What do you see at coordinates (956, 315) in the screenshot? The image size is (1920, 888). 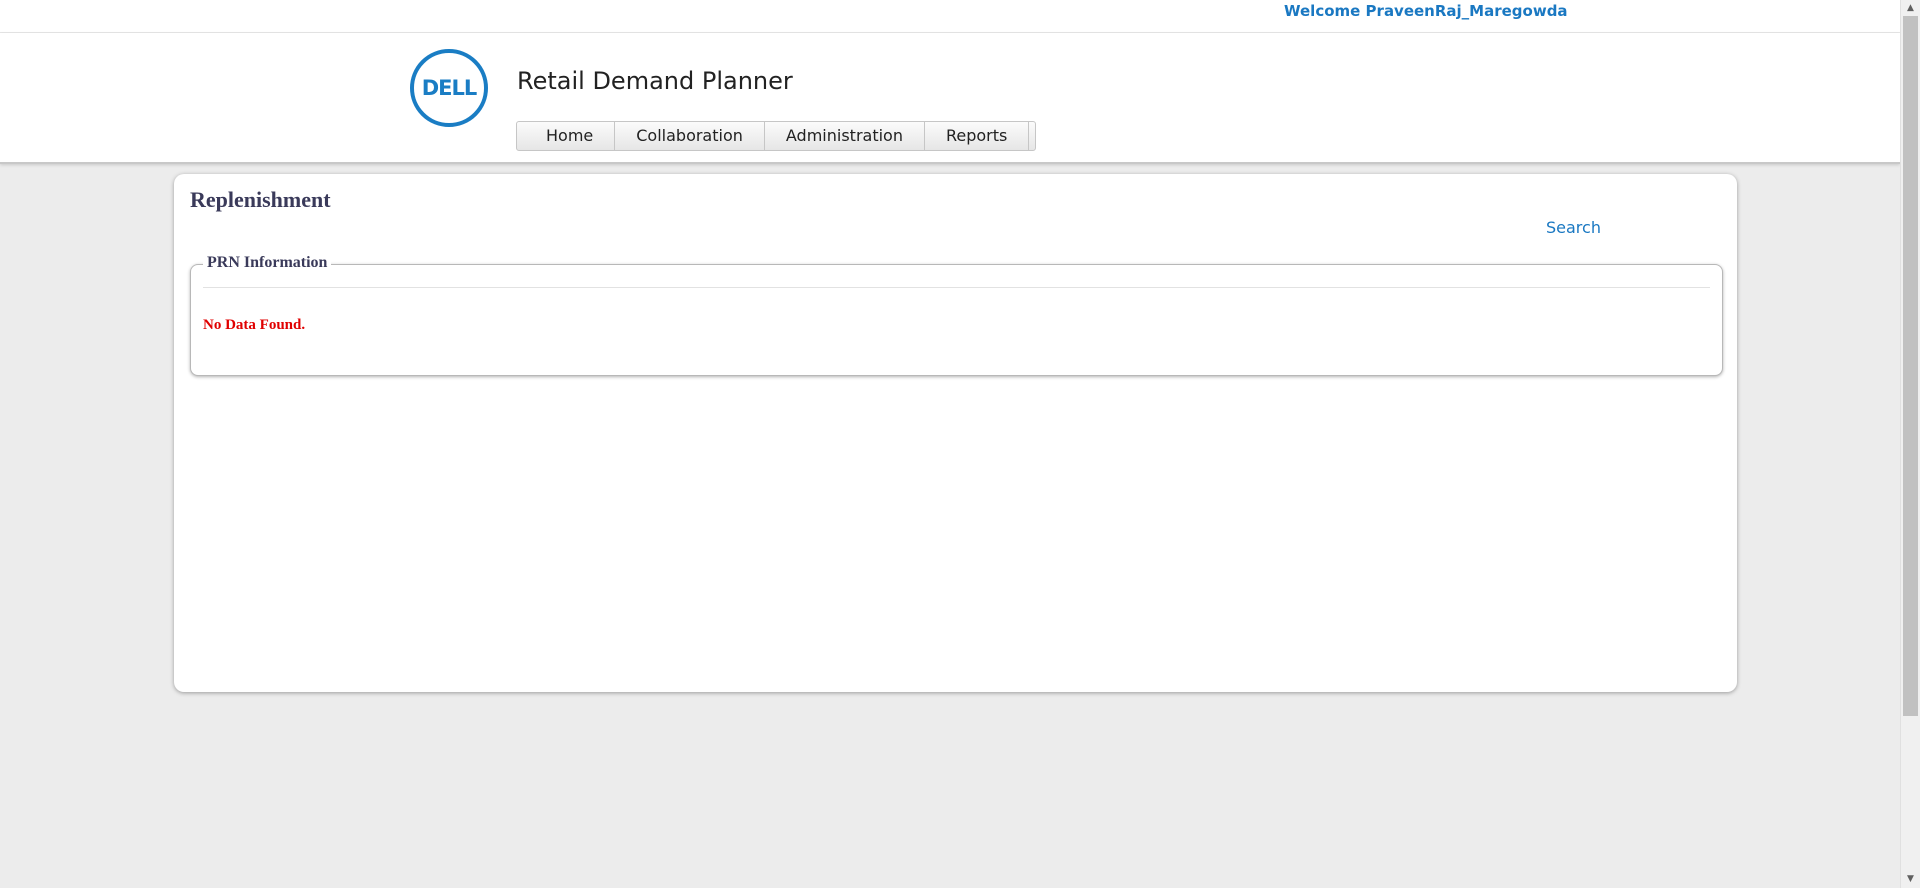 I see `prn-information-section: PRN Information No Data Found.` at bounding box center [956, 315].